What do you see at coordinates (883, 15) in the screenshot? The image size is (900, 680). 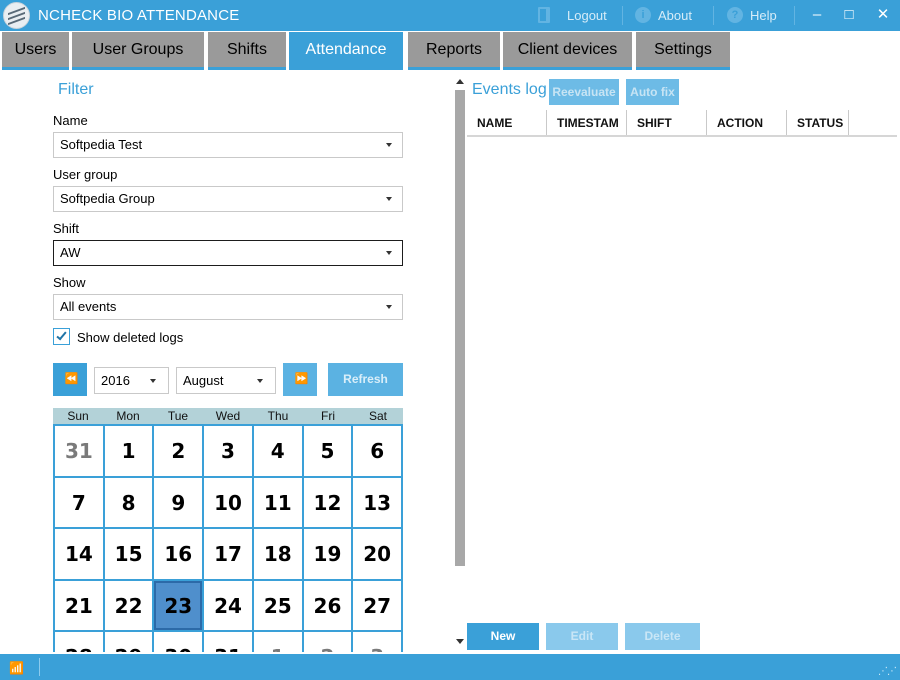 I see `close-button: ✕` at bounding box center [883, 15].